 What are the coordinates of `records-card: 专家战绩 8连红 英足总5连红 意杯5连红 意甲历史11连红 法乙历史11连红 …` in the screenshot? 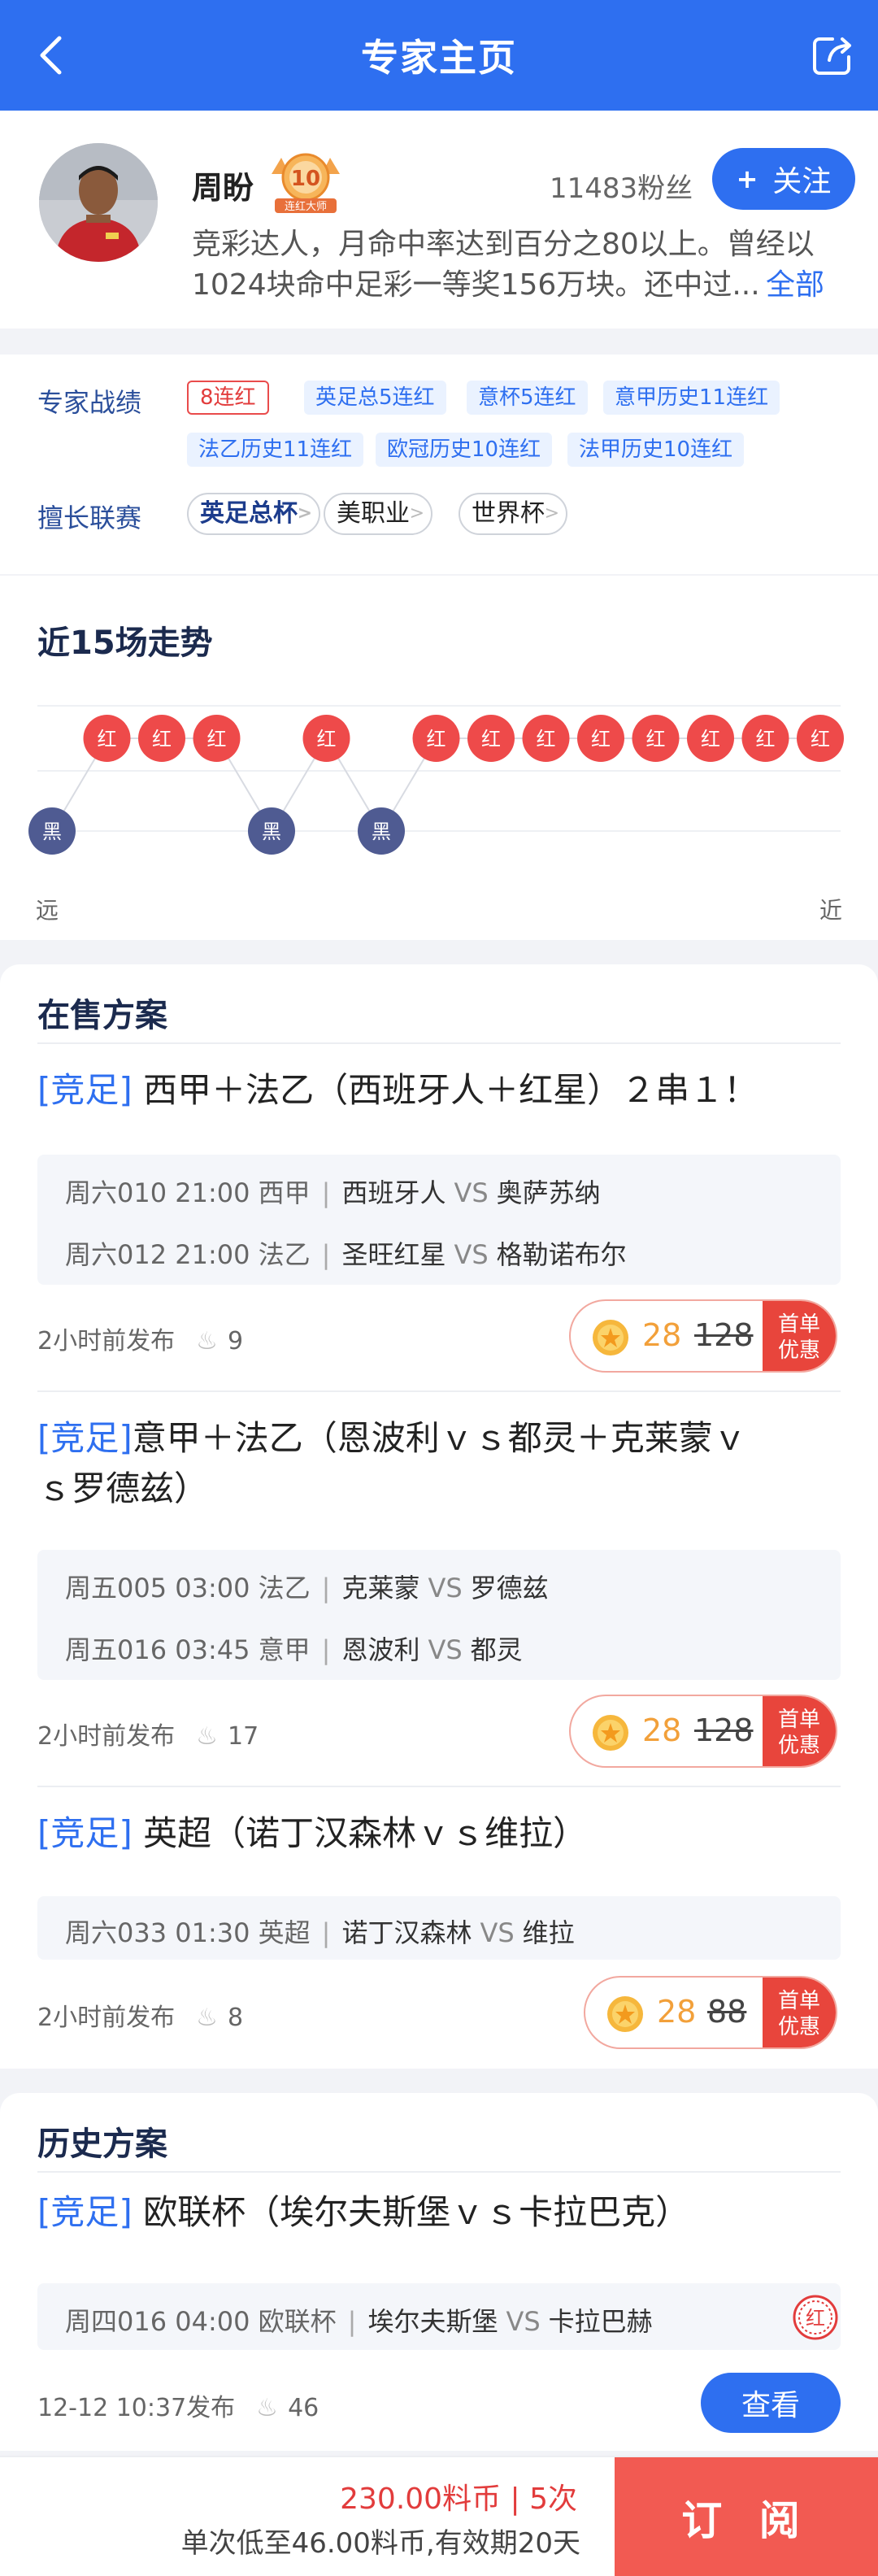 It's located at (439, 465).